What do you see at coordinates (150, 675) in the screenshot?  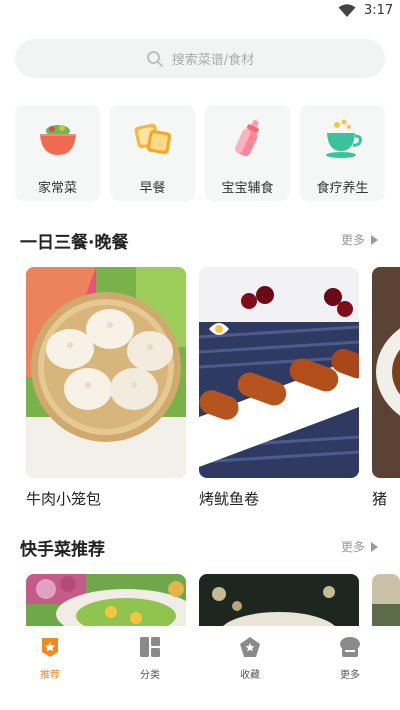 I see `tab-label: 分类` at bounding box center [150, 675].